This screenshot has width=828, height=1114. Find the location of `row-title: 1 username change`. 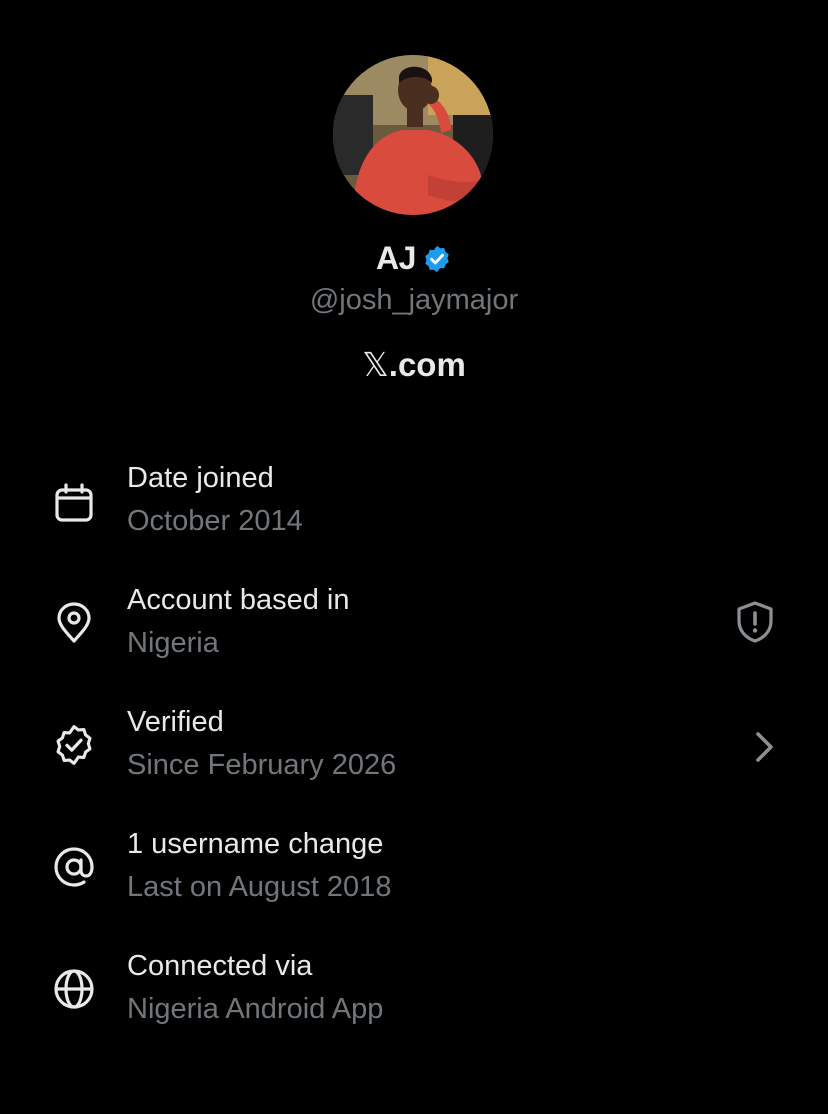

row-title: 1 username change is located at coordinates (255, 844).